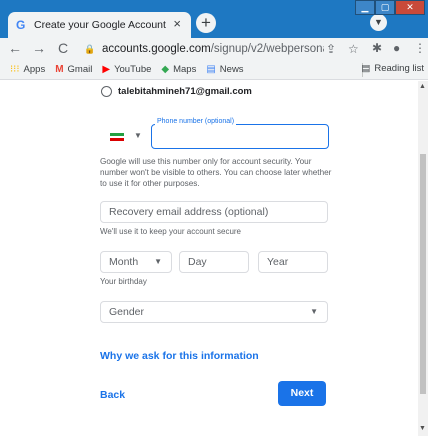 This screenshot has width=428, height=436. Describe the element at coordinates (422, 428) in the screenshot. I see `scroll-down-icon: ▼` at that location.